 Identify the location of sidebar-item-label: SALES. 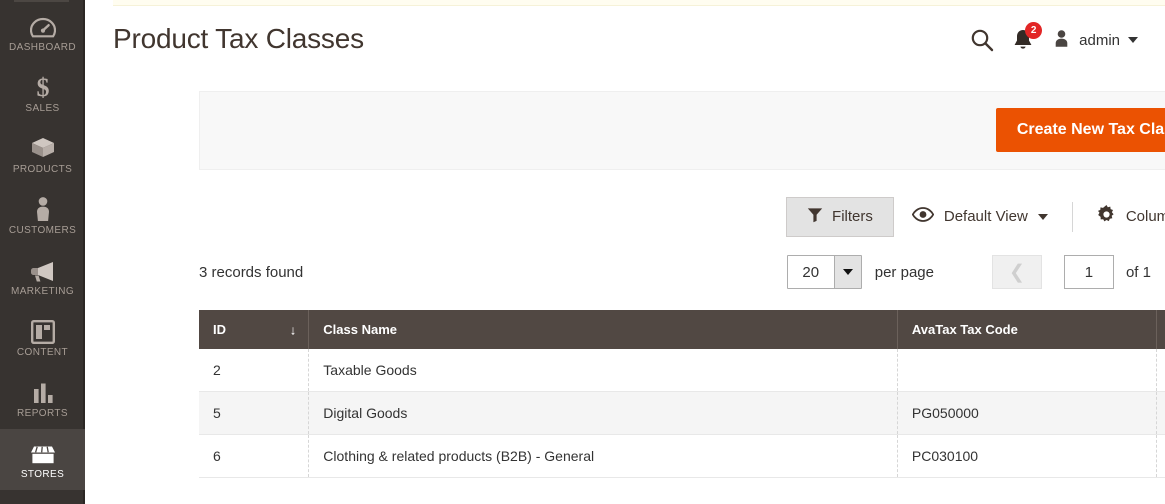
(42, 108).